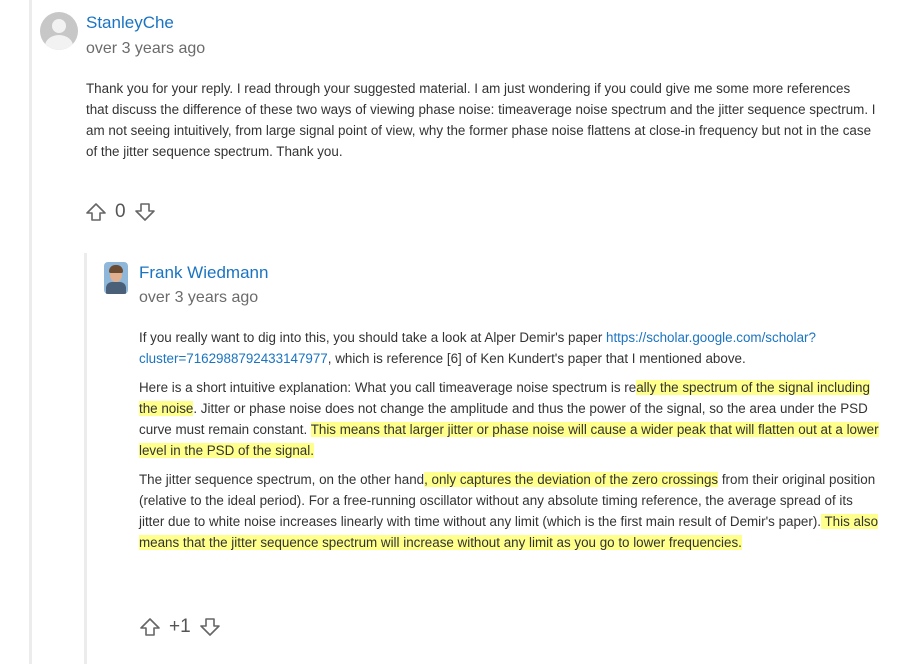  What do you see at coordinates (30, 332) in the screenshot?
I see `thread-indent-line` at bounding box center [30, 332].